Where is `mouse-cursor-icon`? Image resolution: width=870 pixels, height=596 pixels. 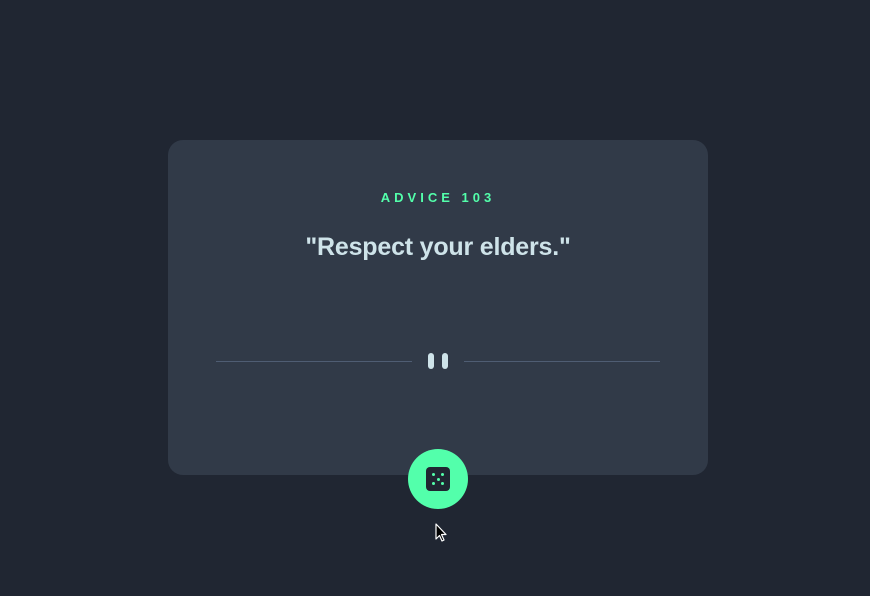 mouse-cursor-icon is located at coordinates (441, 532).